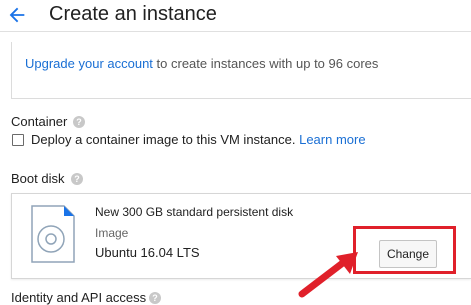 The height and width of the screenshot is (305, 471). Describe the element at coordinates (17, 15) in the screenshot. I see `arrow-back-icon` at that location.